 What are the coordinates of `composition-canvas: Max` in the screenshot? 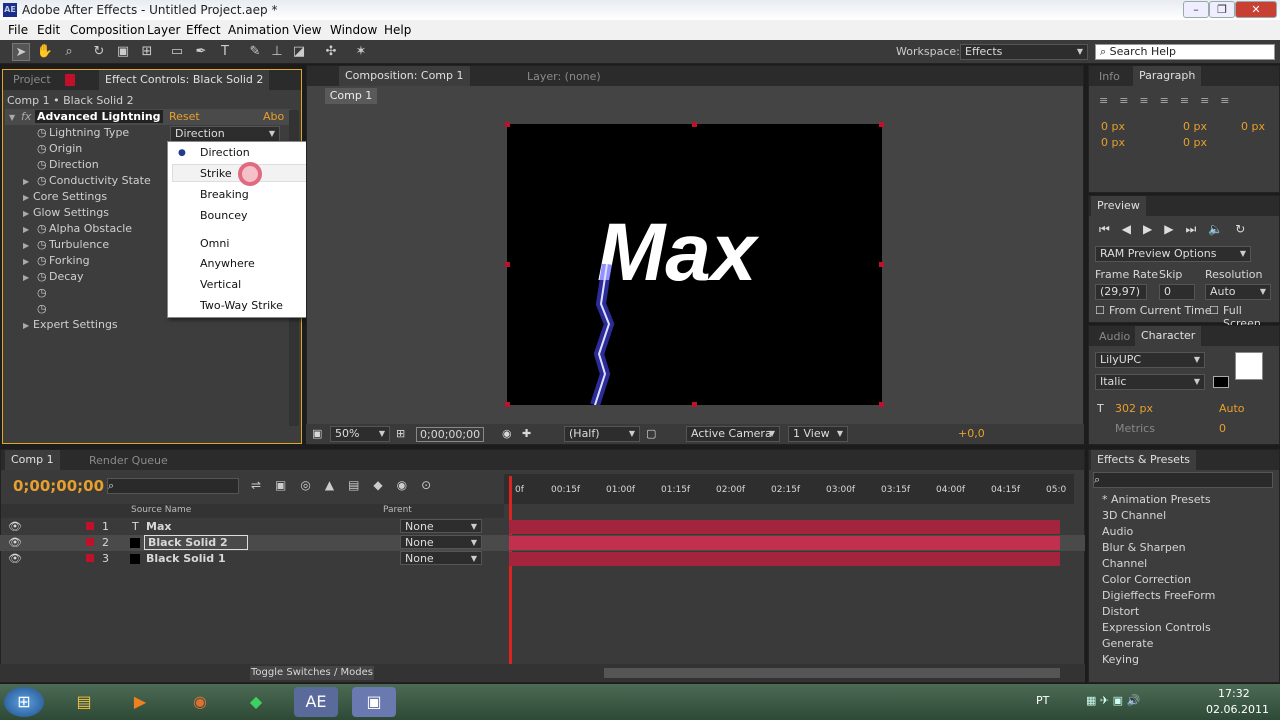 It's located at (694, 264).